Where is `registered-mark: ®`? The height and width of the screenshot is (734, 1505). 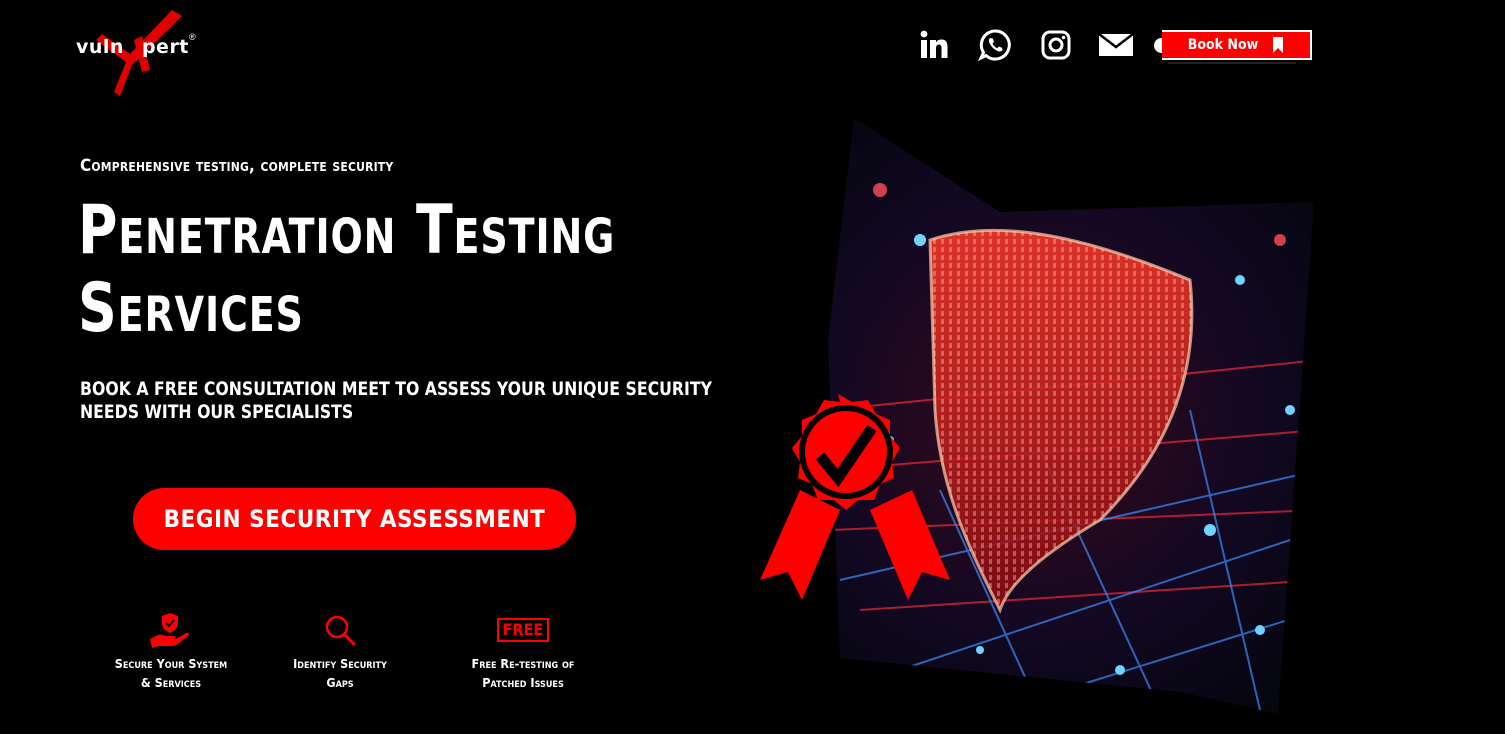
registered-mark: ® is located at coordinates (192, 37).